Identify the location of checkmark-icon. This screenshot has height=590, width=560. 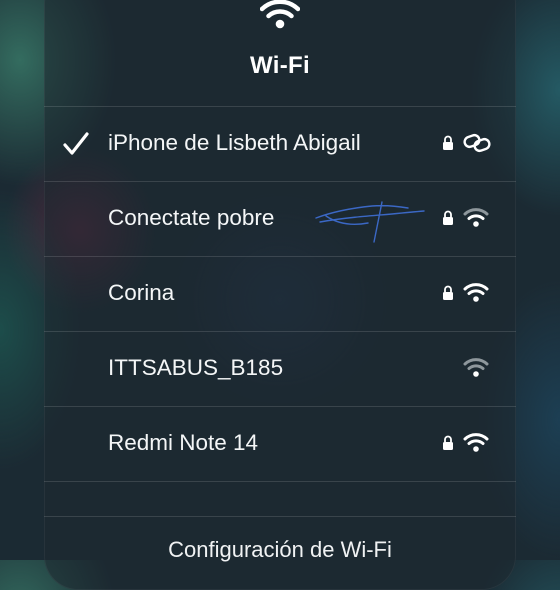
(76, 143).